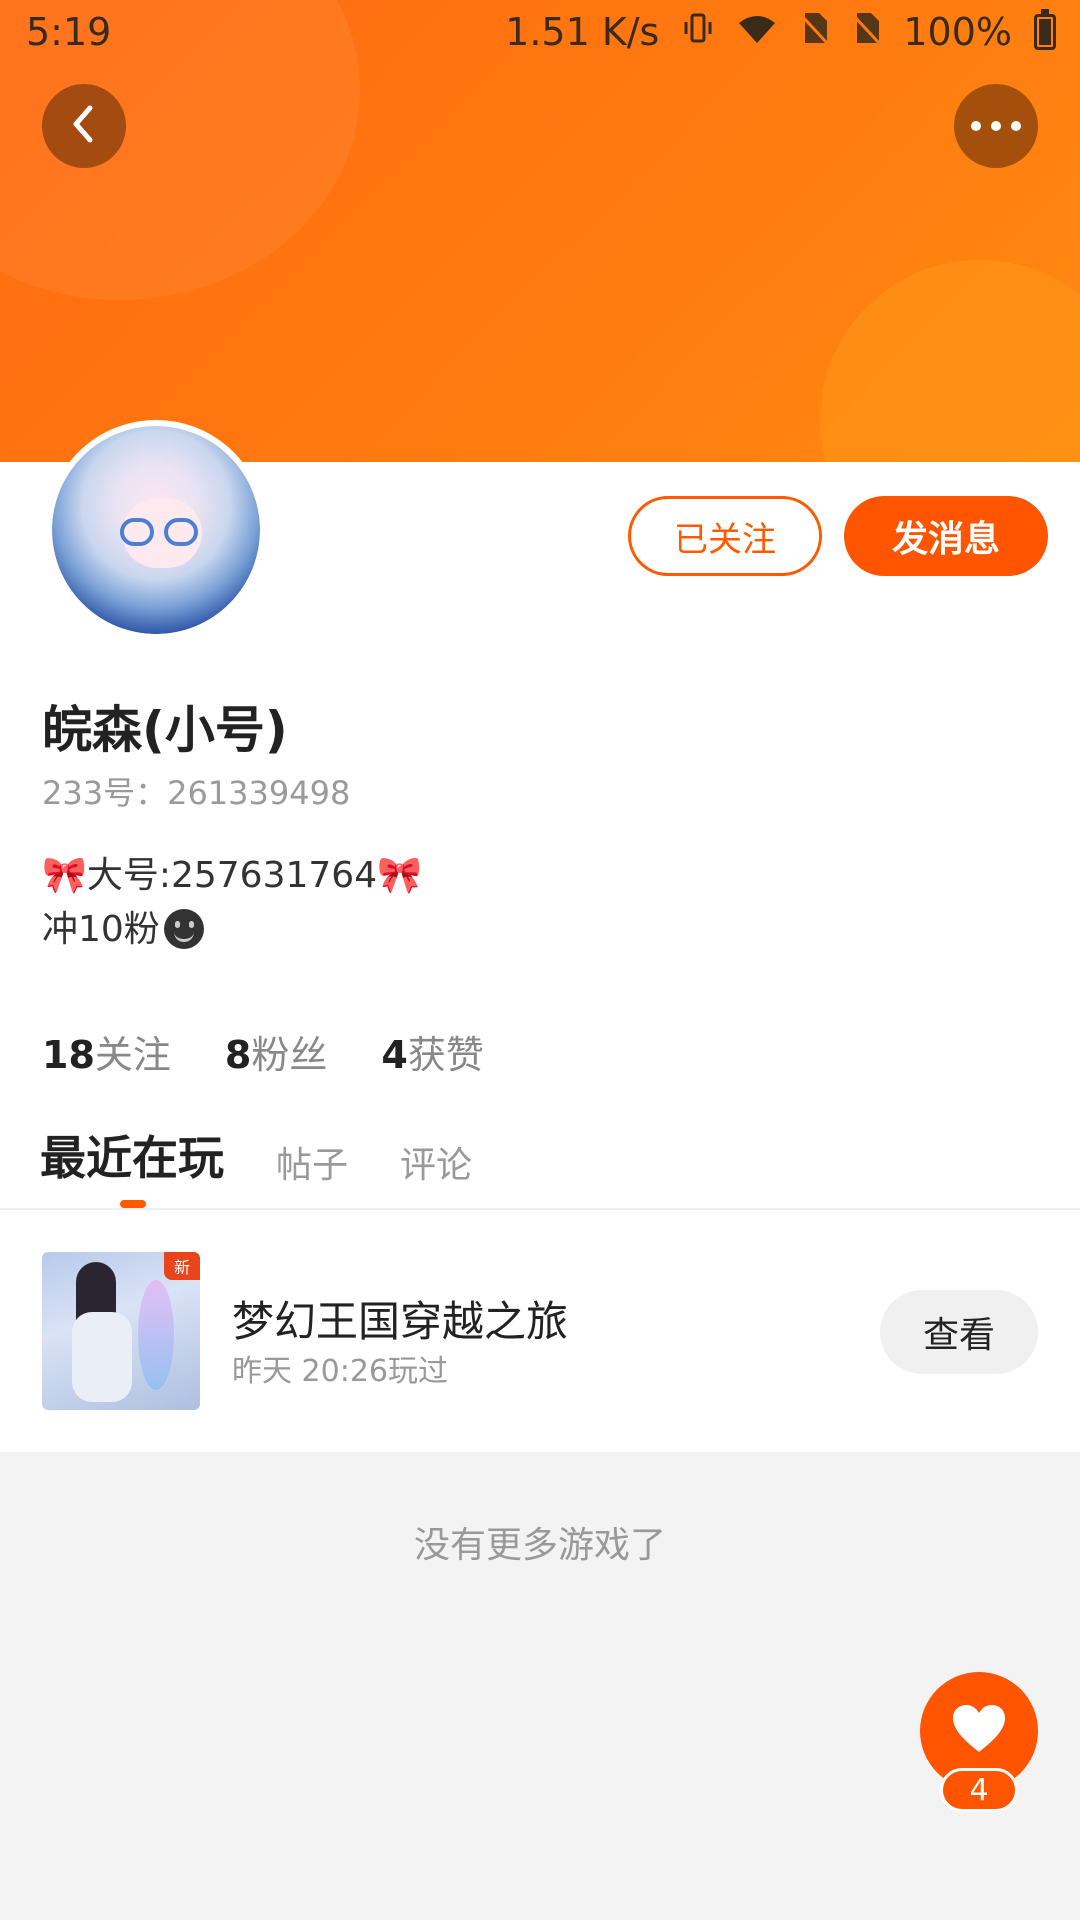 The width and height of the screenshot is (1080, 1920). I want to click on decor-blob, so click(950, 361).